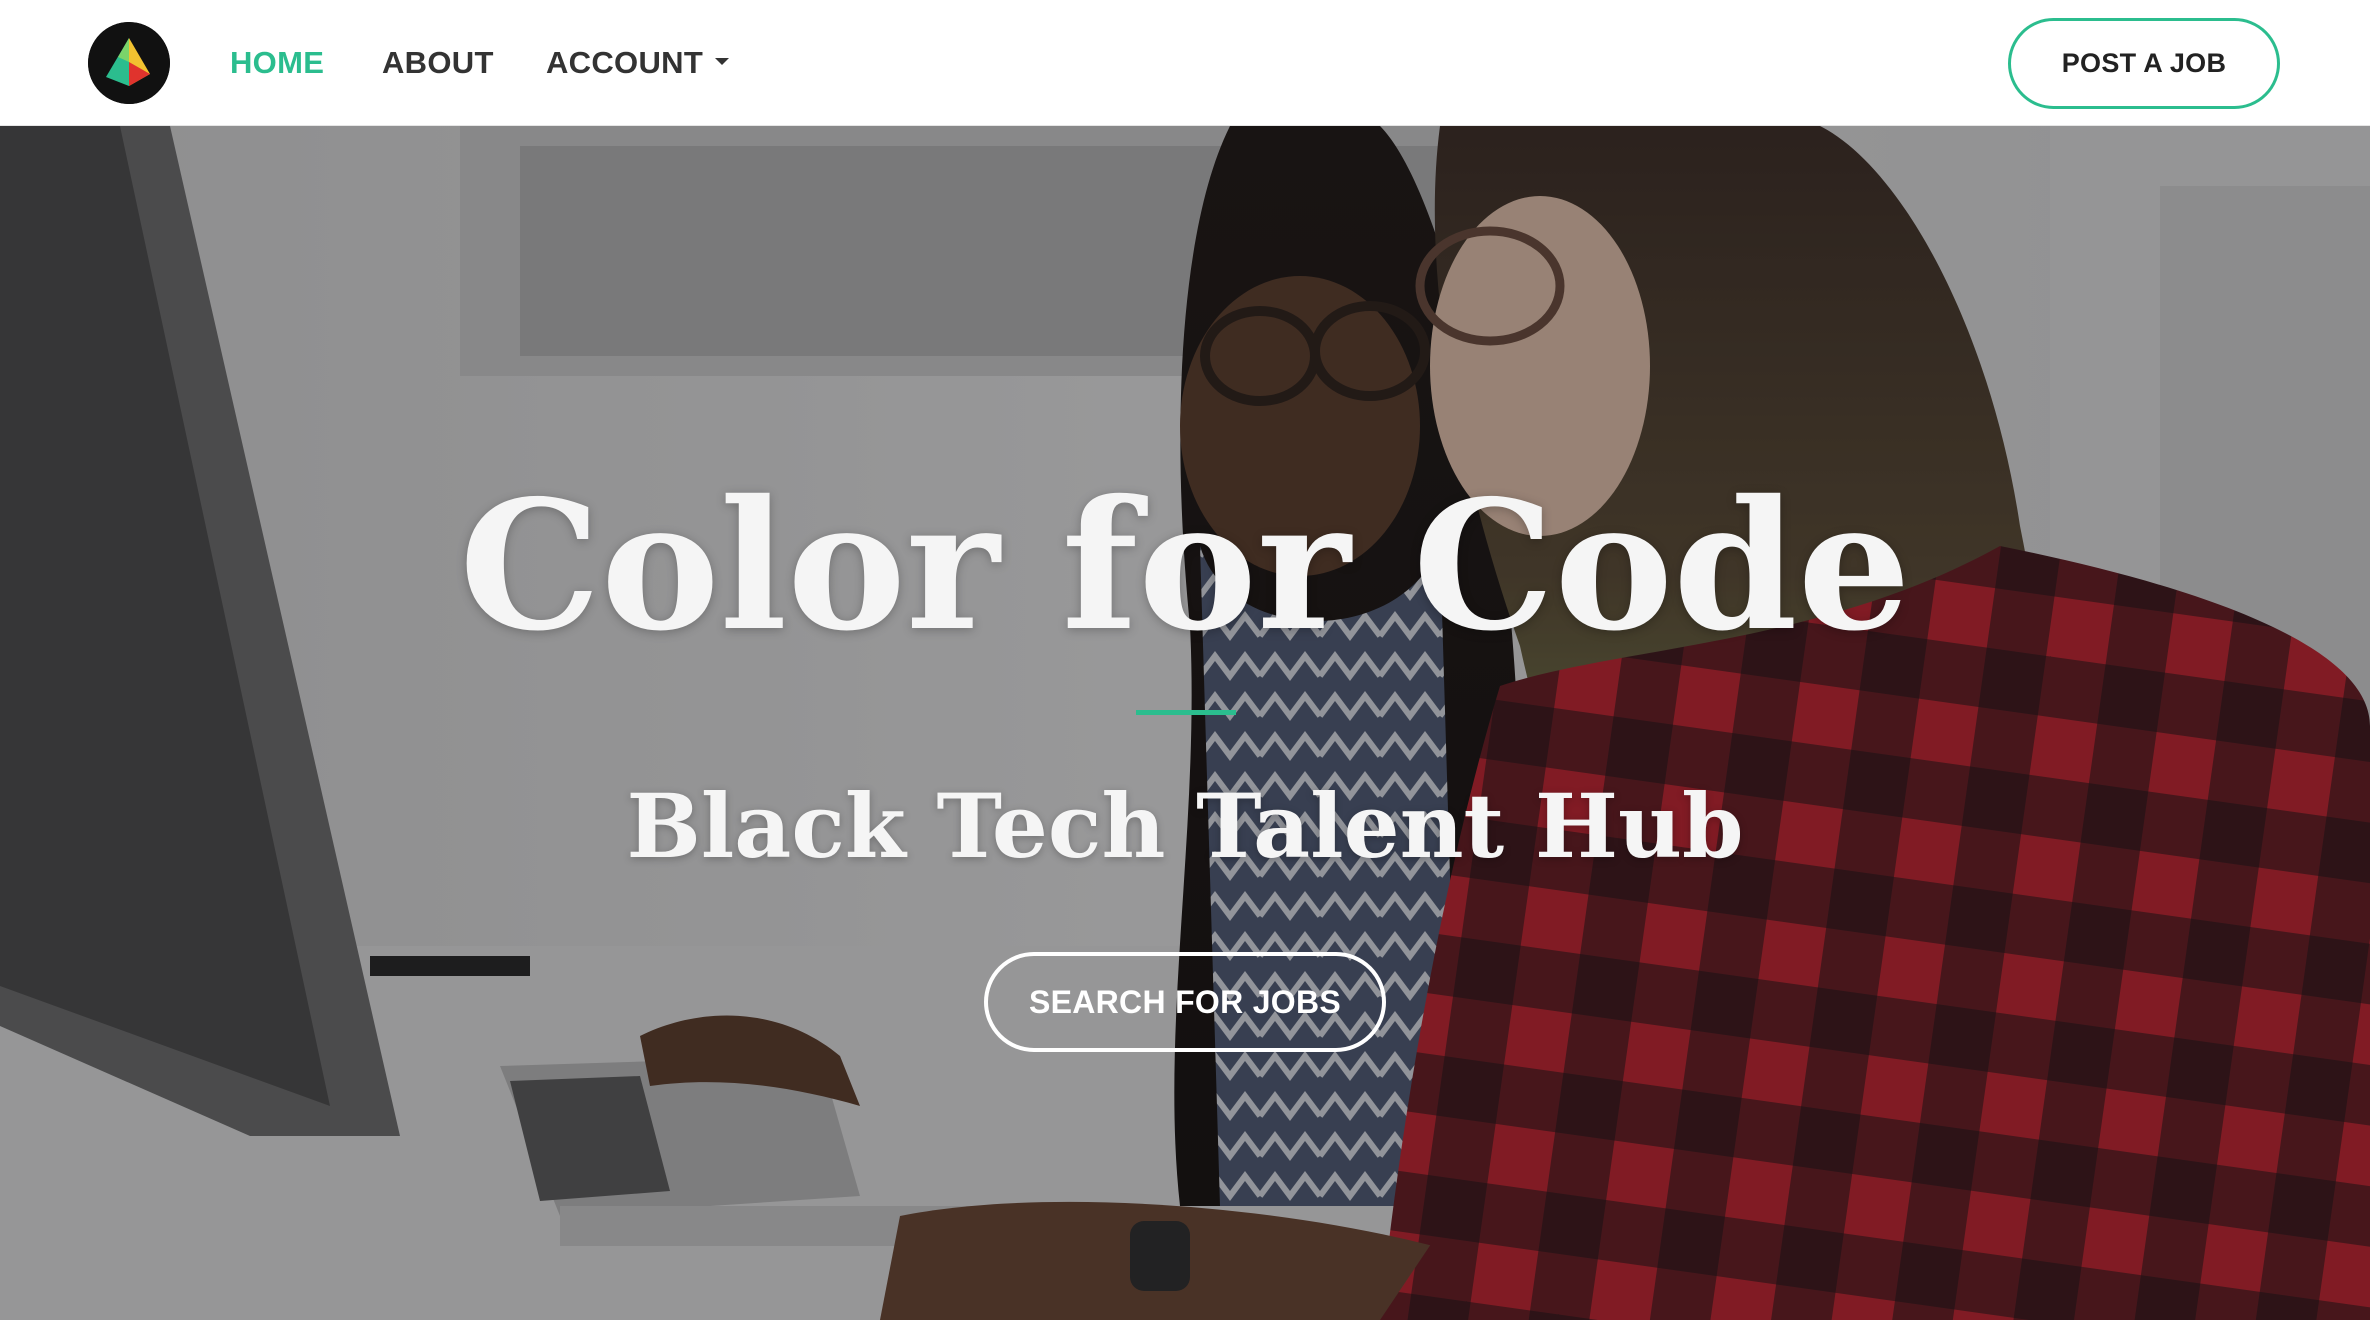 The width and height of the screenshot is (2370, 1320). Describe the element at coordinates (1185, 63) in the screenshot. I see `top-navbar: HOME ABOUT ACCOUNT POST A JOB` at that location.